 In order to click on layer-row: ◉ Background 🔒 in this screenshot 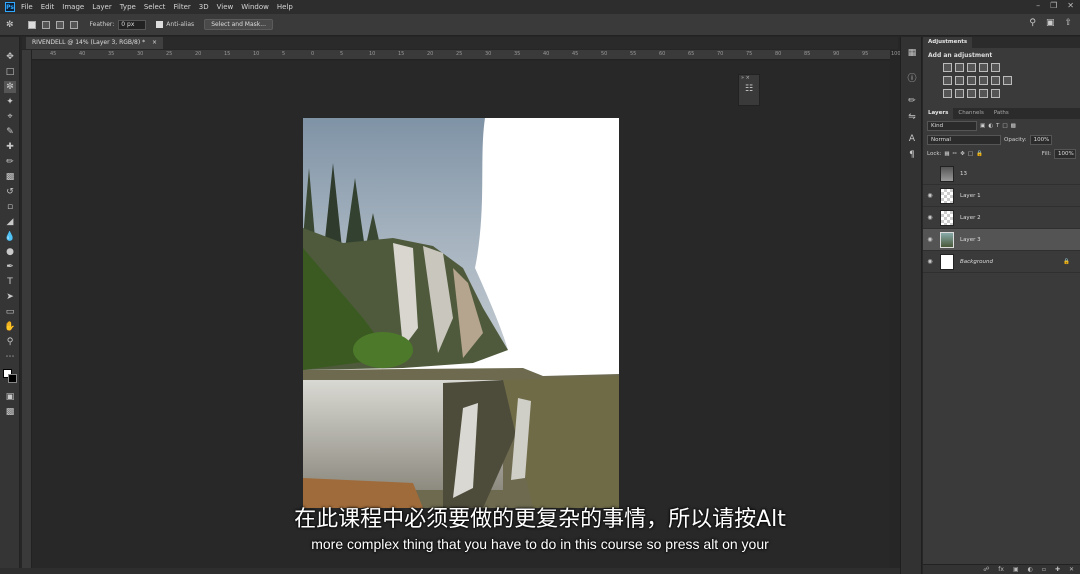, I will do `click(1001, 262)`.